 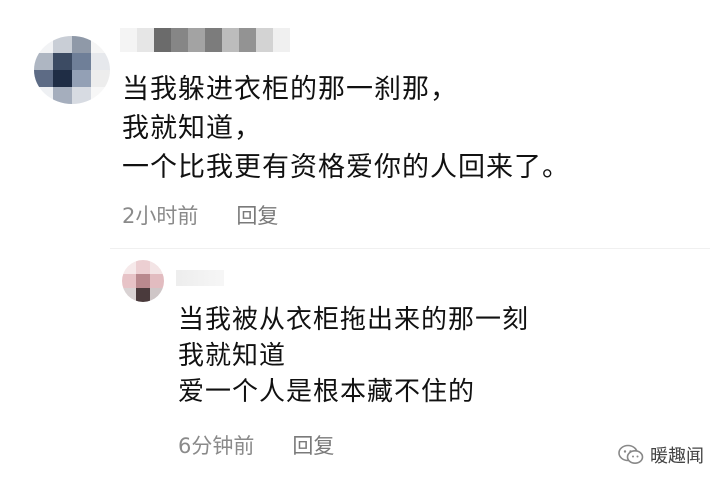 I want to click on comment-line: 我就知道, so click(x=232, y=356).